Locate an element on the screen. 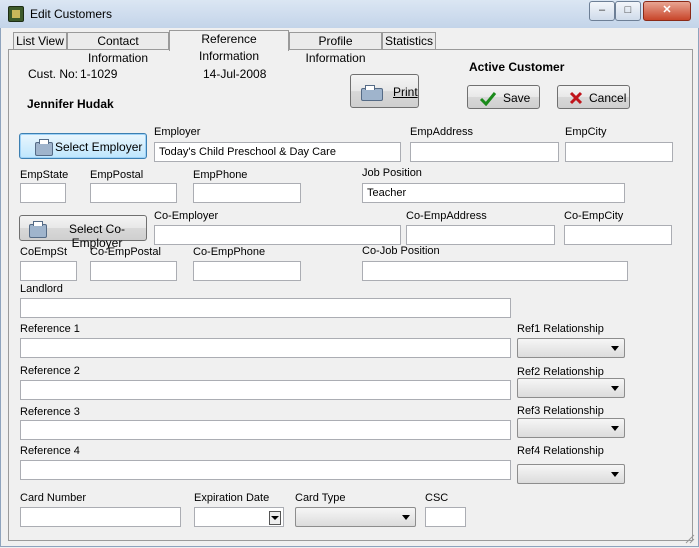  emp-address-label: EmpAddress is located at coordinates (441, 132).